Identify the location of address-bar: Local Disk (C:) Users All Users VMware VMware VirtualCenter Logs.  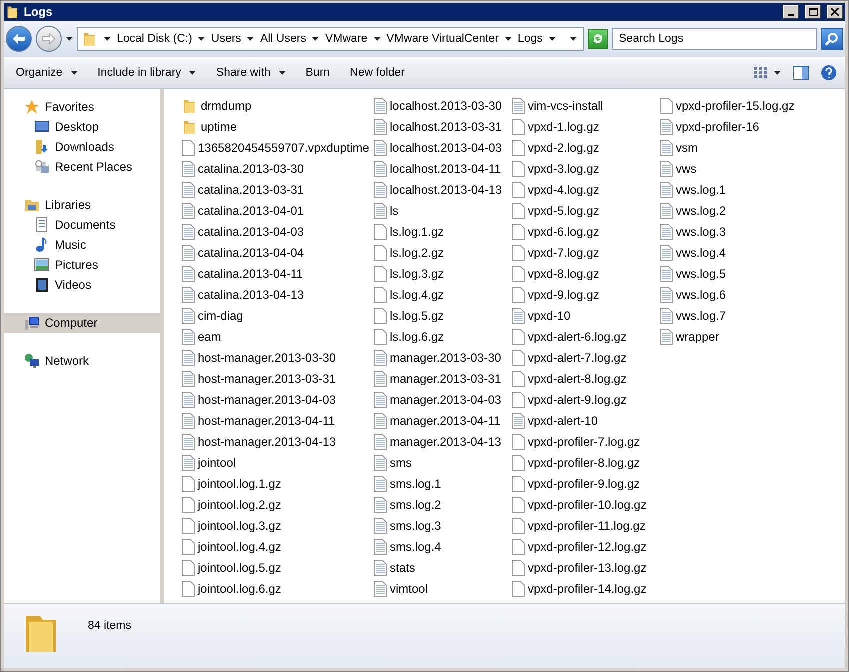
(330, 39).